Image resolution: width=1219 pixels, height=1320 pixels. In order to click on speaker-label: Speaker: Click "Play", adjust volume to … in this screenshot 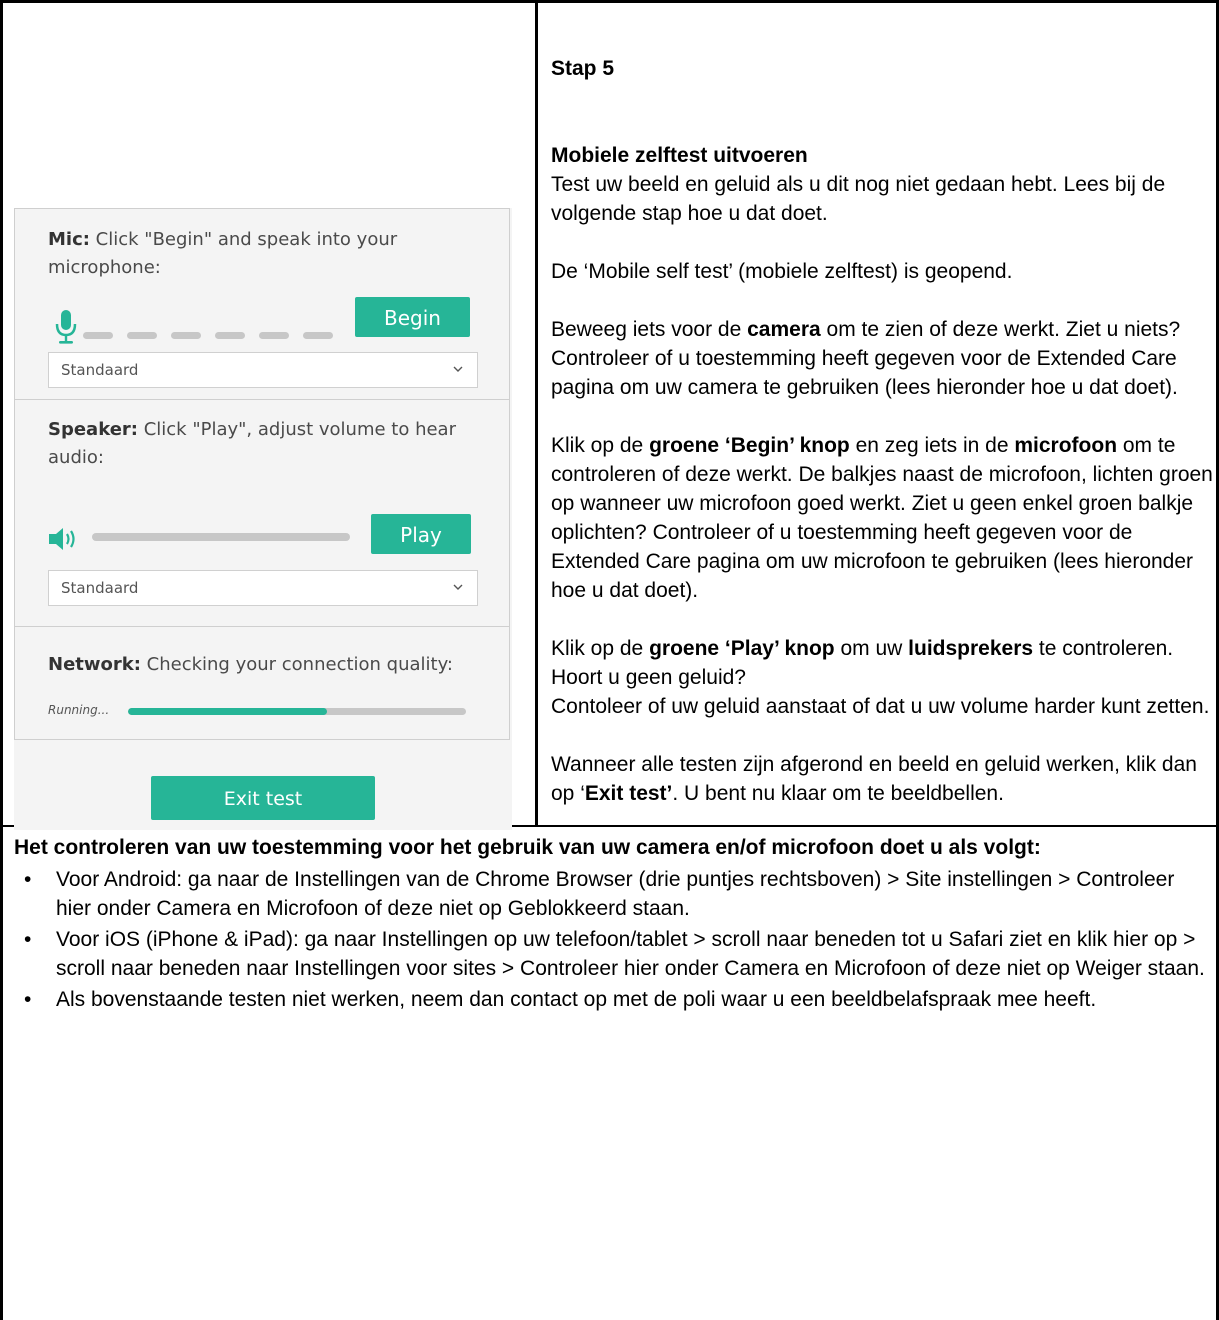, I will do `click(252, 443)`.